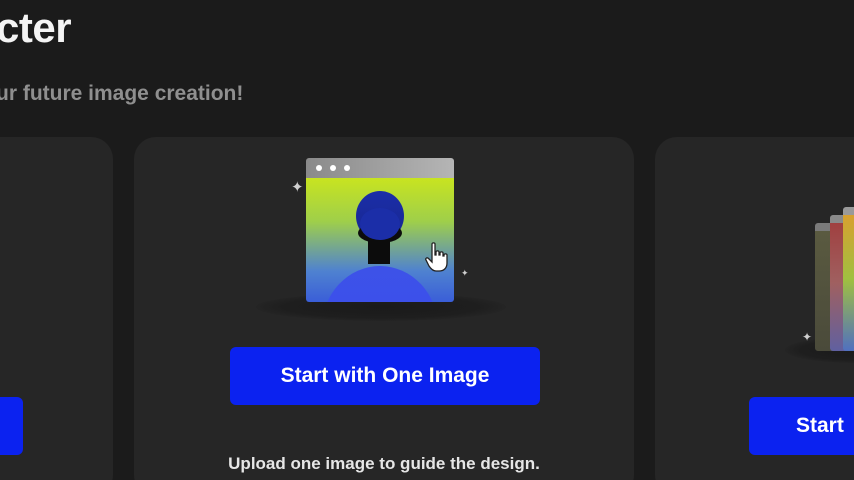 Image resolution: width=854 pixels, height=480 pixels. What do you see at coordinates (801, 426) in the screenshot?
I see `right-card-start-button: Start` at bounding box center [801, 426].